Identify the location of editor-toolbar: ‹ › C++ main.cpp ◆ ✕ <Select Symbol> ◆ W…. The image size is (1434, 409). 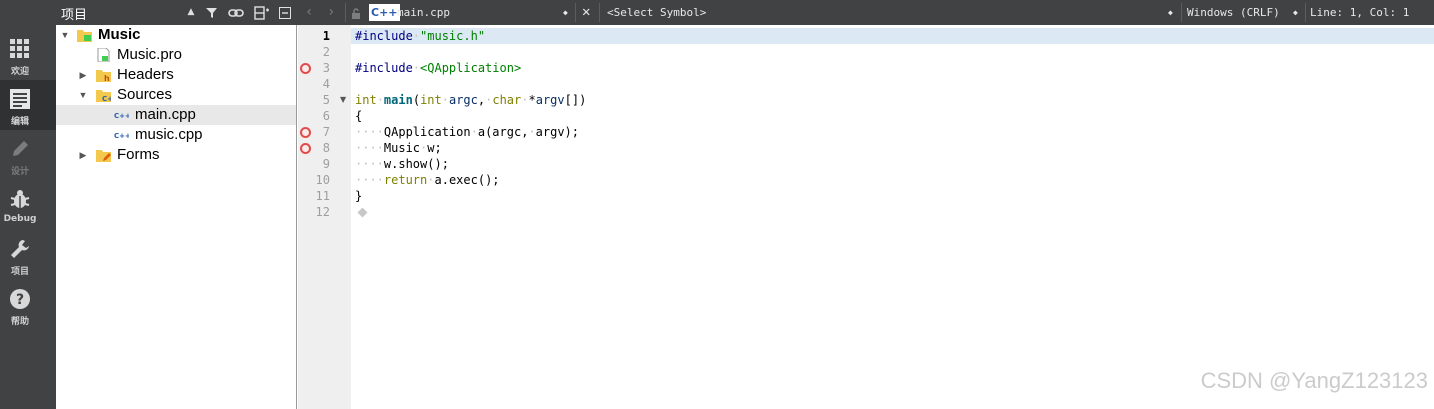
(865, 12).